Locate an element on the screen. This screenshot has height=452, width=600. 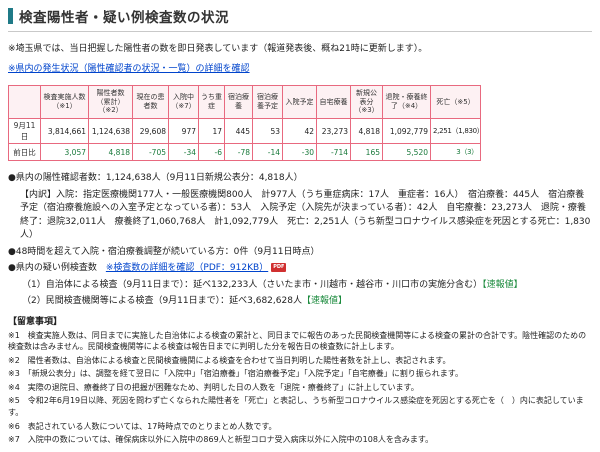
adjustment-wait-line: ●48時間を超えて入院・宿泊療養調整が続いている方：0件（9月11日時点） is located at coordinates (164, 251).